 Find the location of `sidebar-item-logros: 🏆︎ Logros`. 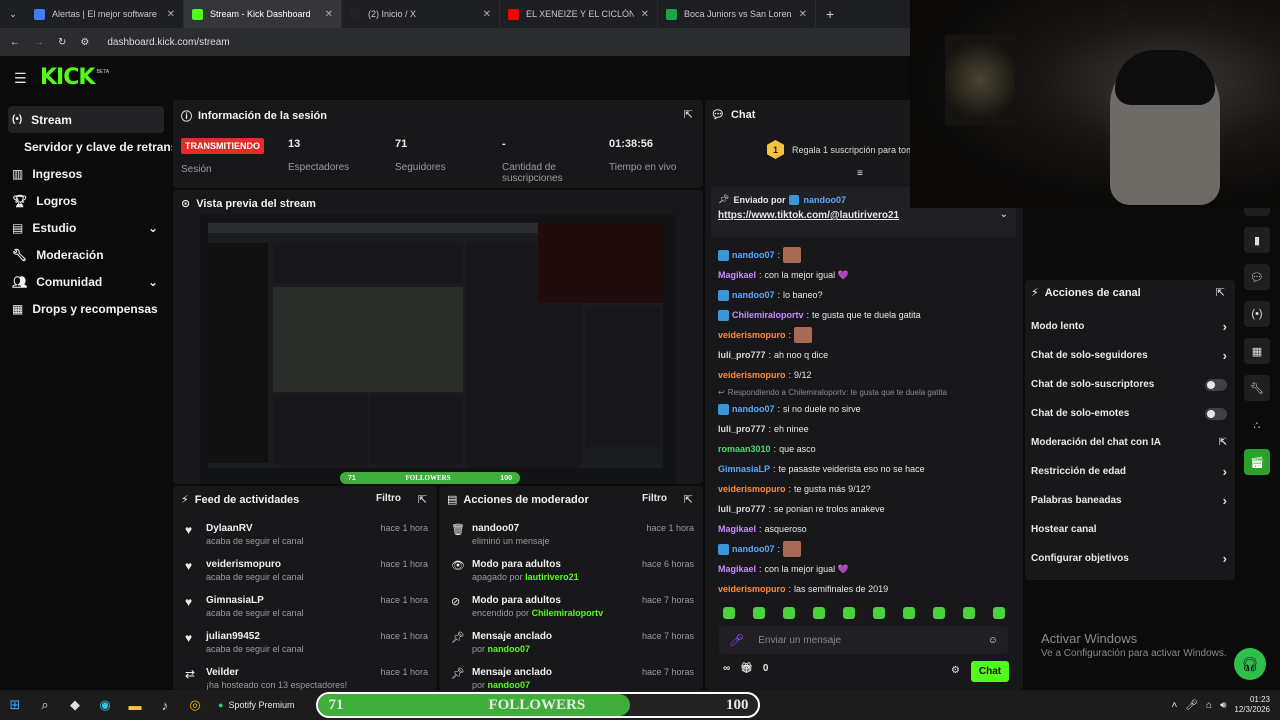

sidebar-item-logros: 🏆︎ Logros is located at coordinates (86, 200).